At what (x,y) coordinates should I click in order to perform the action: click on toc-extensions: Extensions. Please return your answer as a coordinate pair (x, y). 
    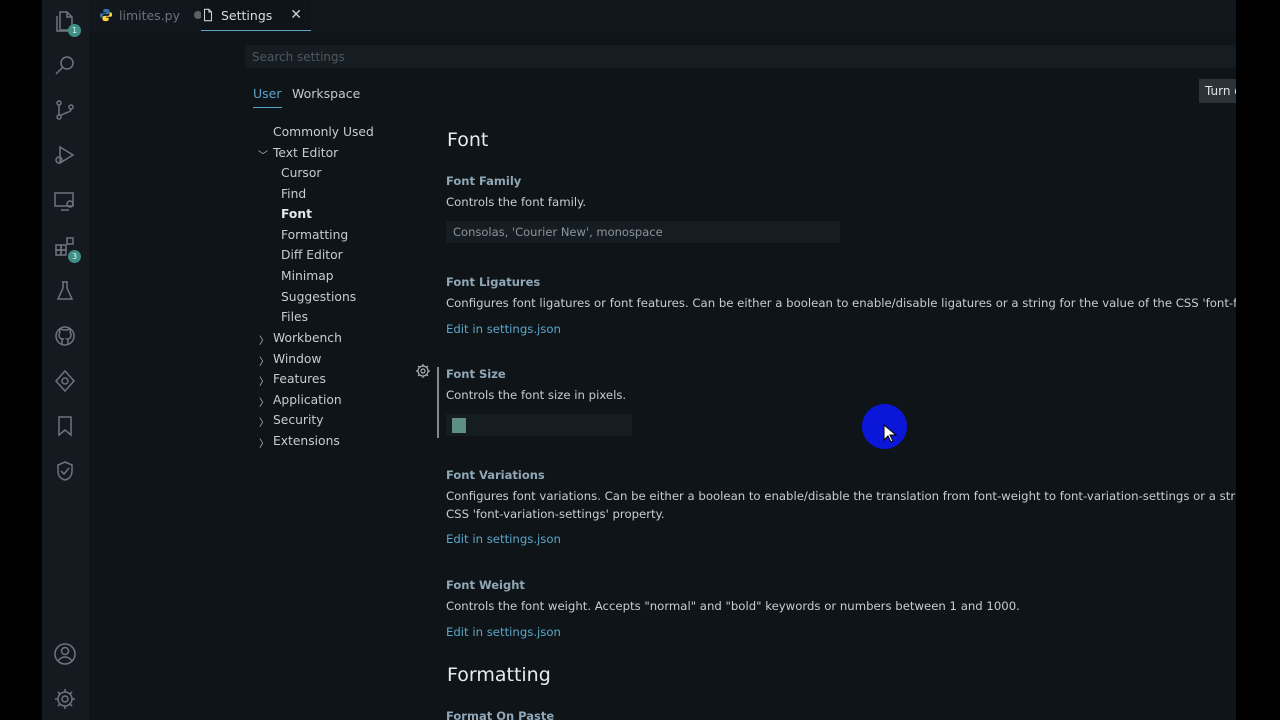
    Looking at the image, I should click on (306, 441).